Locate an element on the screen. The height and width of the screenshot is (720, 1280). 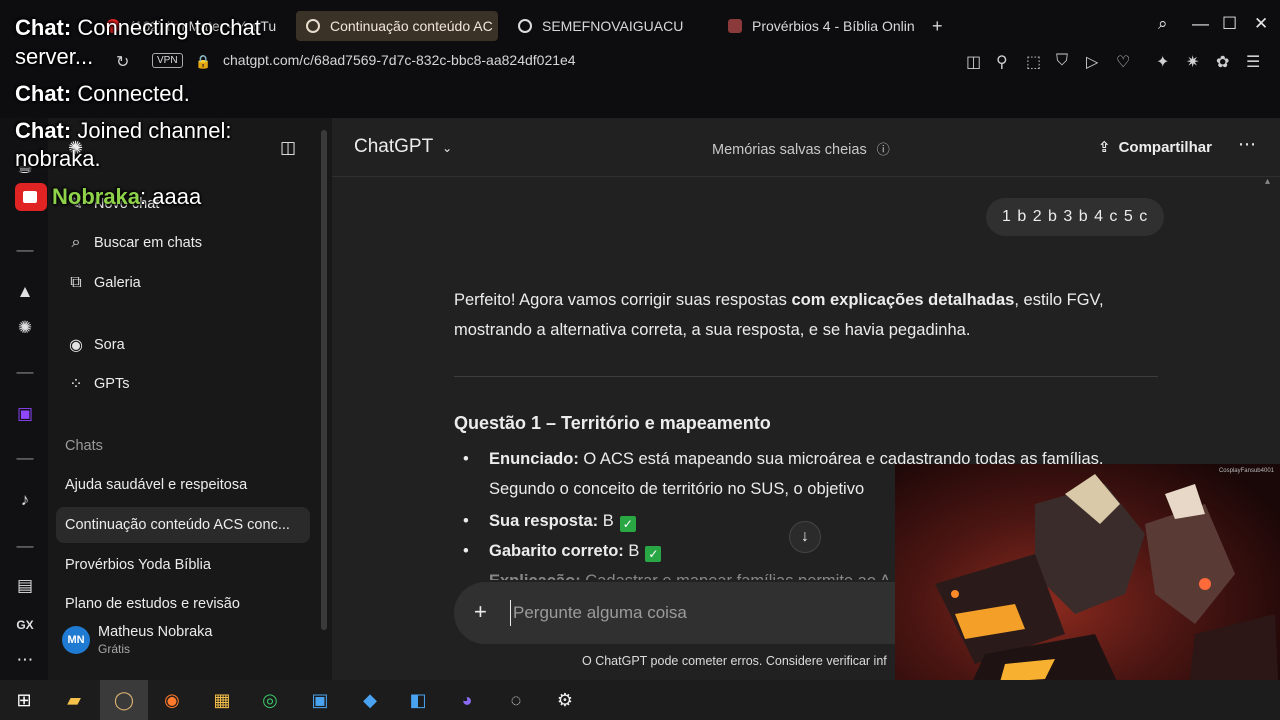
user-profile: MN Matheus Nobraka Grátis is located at coordinates (137, 640).